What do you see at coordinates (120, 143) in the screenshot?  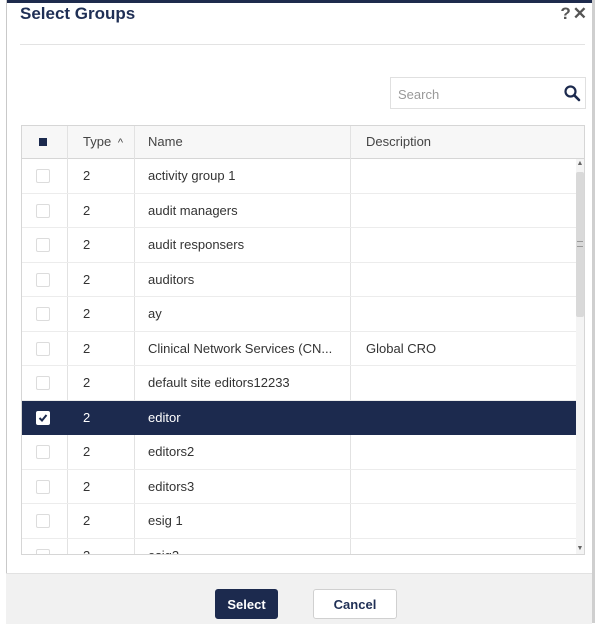 I see `sort-ascending-icon: ^` at bounding box center [120, 143].